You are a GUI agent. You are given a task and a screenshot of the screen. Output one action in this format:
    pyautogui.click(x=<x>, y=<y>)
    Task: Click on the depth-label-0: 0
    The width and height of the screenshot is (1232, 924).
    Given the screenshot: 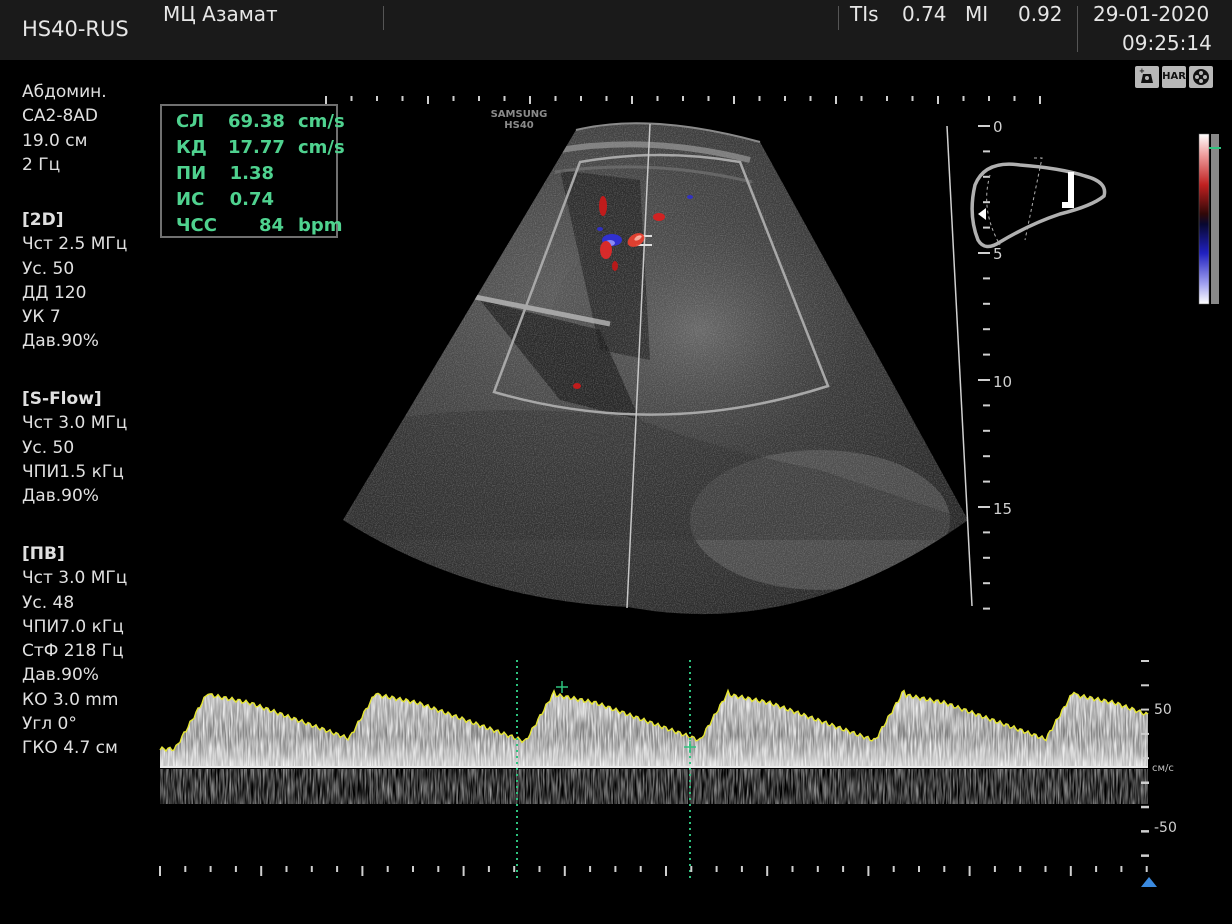 What is the action you would take?
    pyautogui.click(x=998, y=127)
    